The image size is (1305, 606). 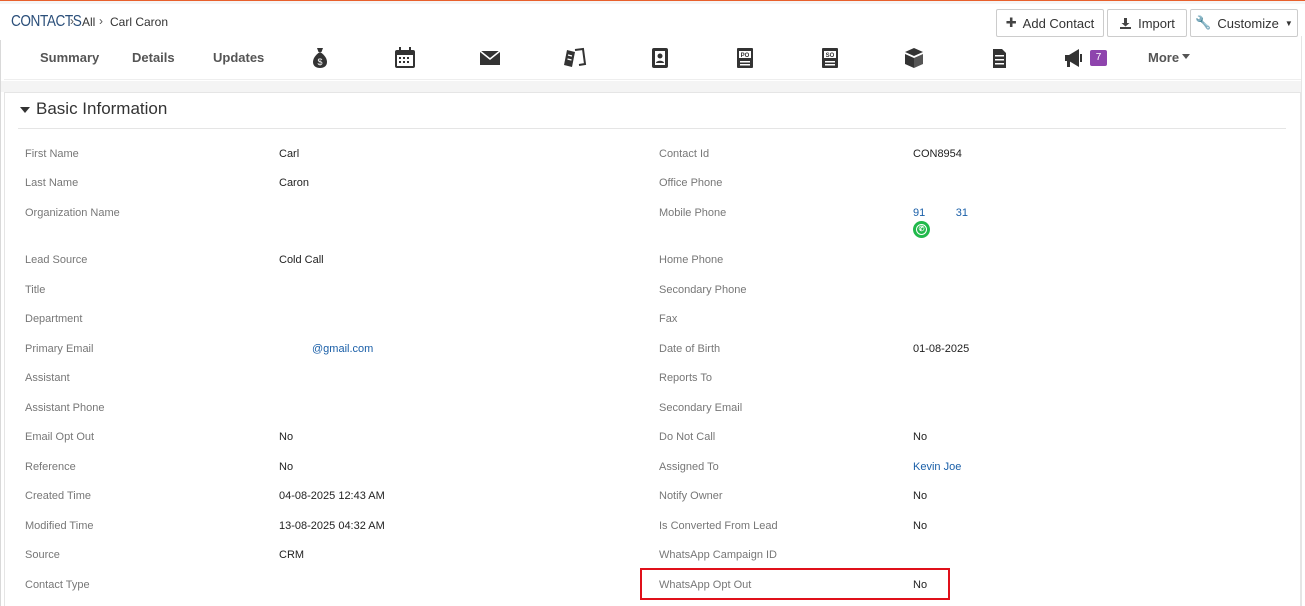 I want to click on section-divider, so click(x=652, y=128).